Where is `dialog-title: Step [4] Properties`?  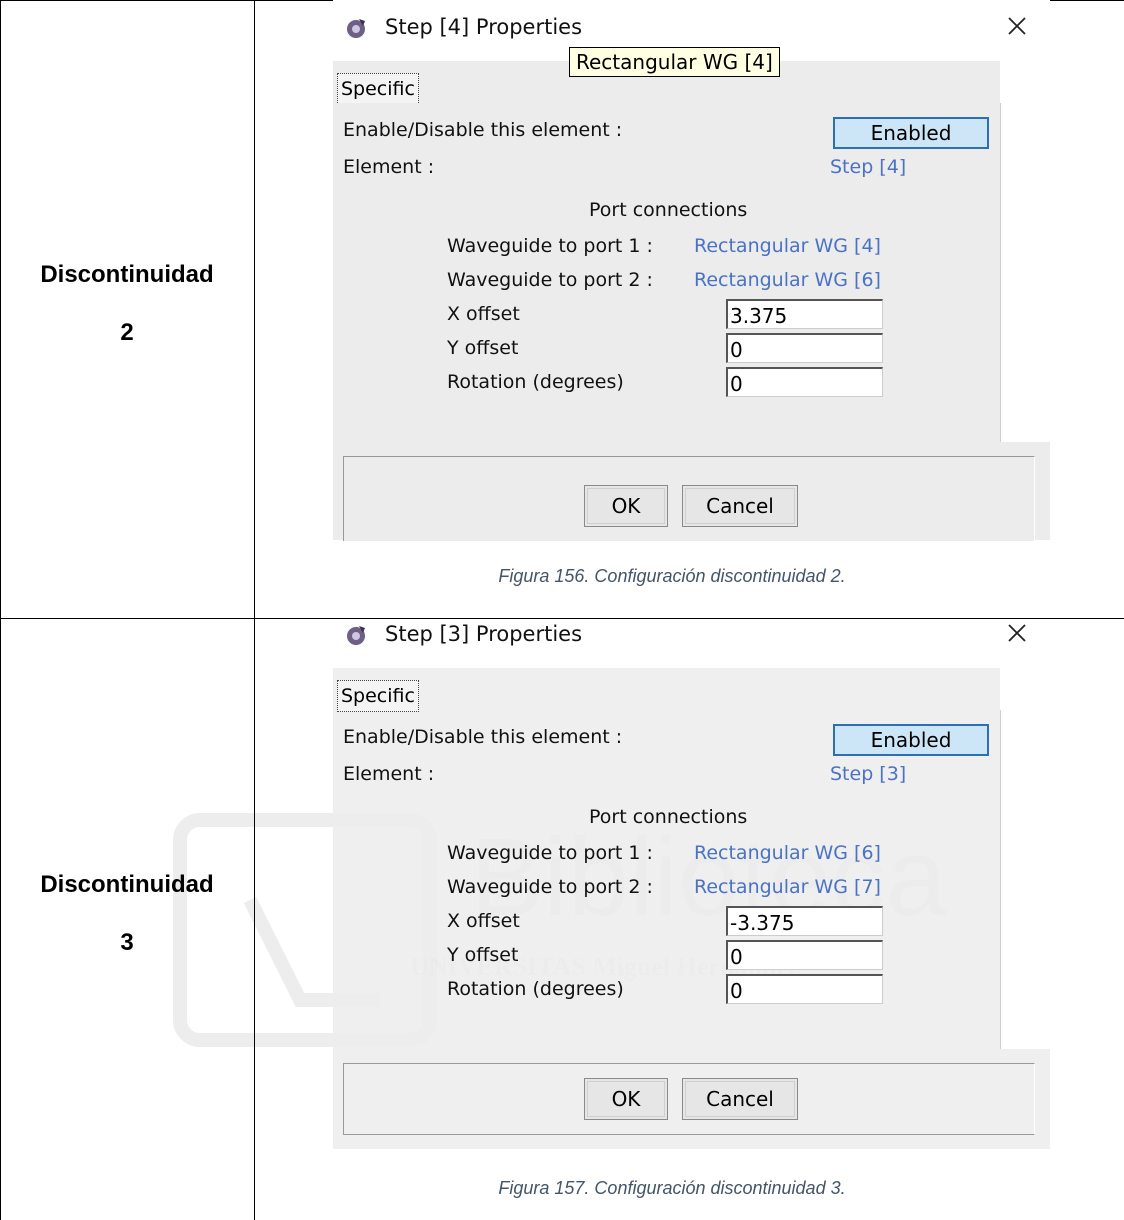
dialog-title: Step [4] Properties is located at coordinates (484, 27).